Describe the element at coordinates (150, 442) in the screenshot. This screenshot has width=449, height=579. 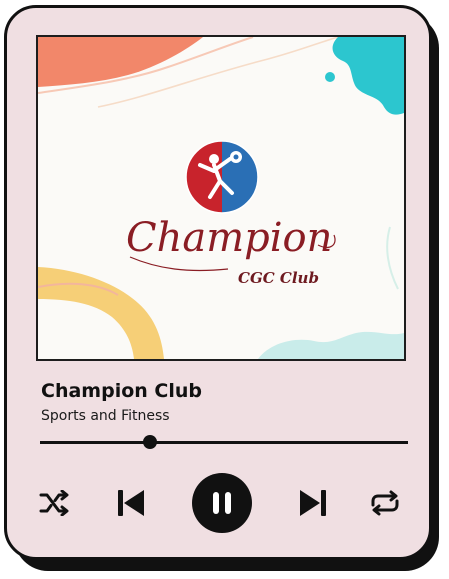
I see `progress-knob` at that location.